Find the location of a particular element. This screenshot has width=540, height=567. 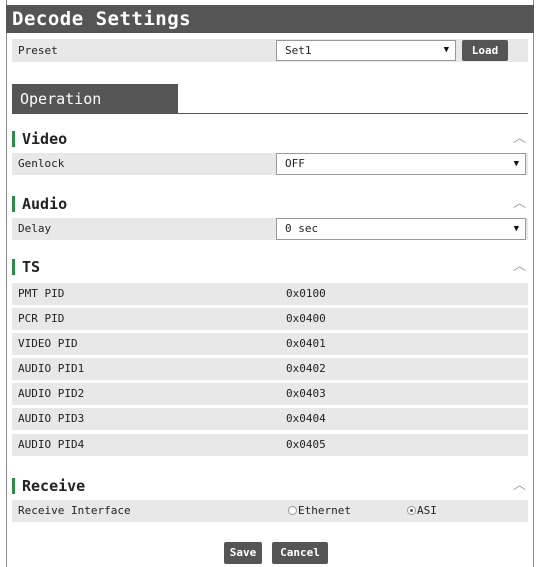

pid-value: 0x0404 is located at coordinates (306, 418).